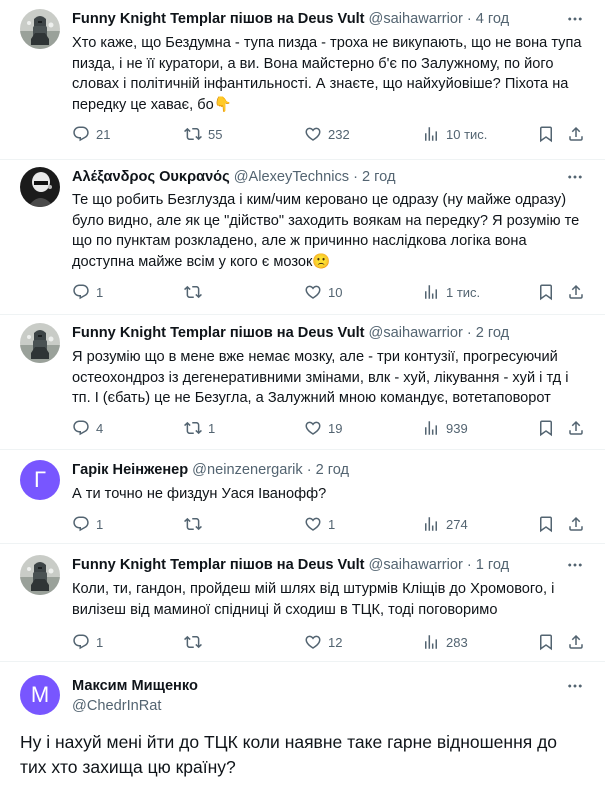 The height and width of the screenshot is (786, 605). What do you see at coordinates (193, 292) in the screenshot?
I see `retweet-icon` at bounding box center [193, 292].